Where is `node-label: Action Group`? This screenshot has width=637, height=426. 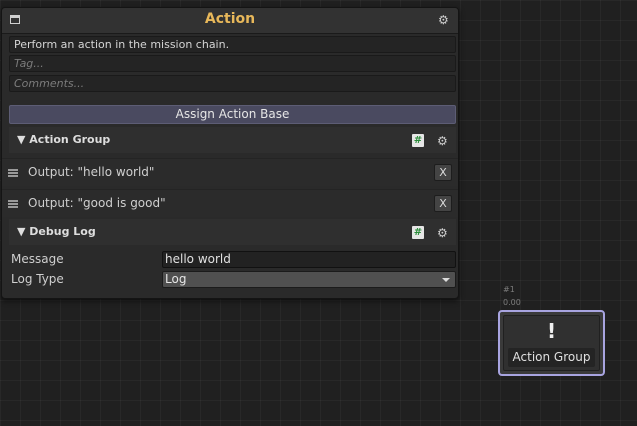 node-label: Action Group is located at coordinates (551, 357).